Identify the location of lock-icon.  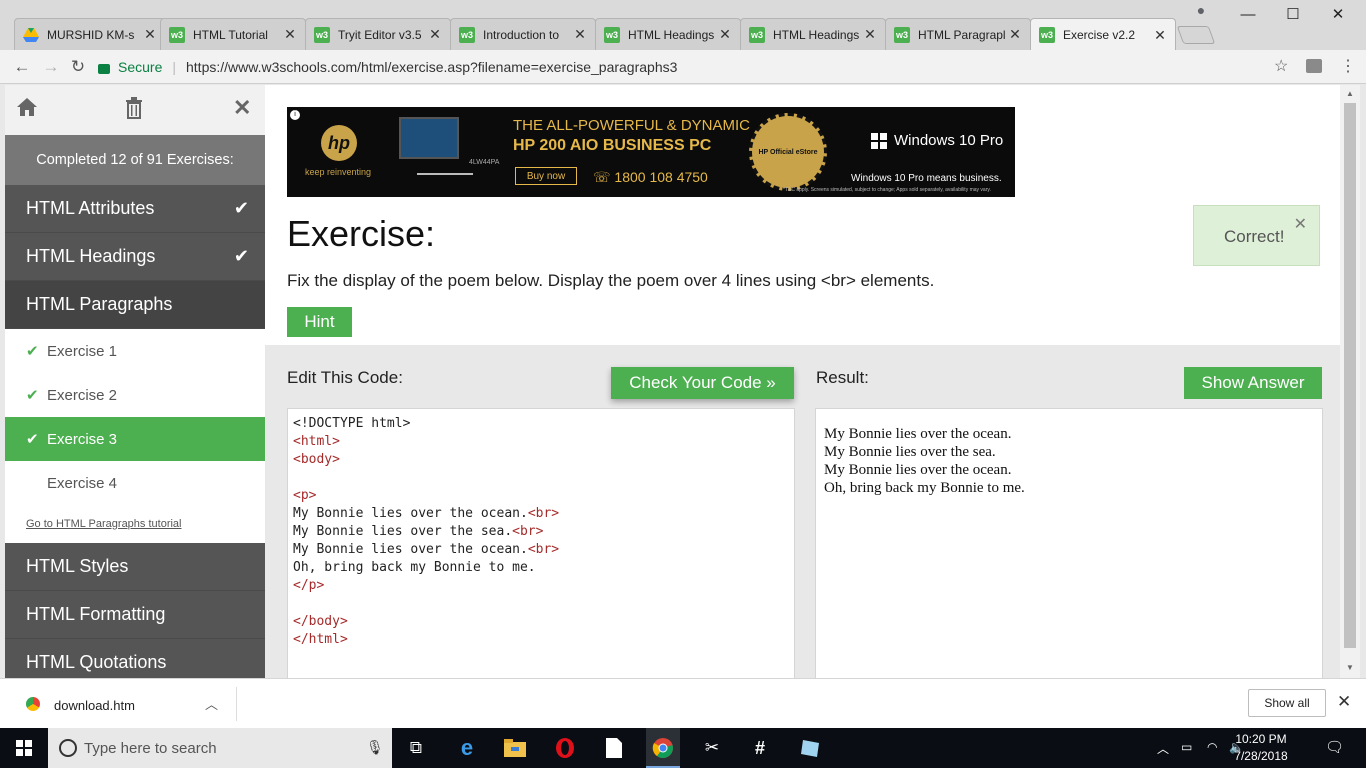
(104, 69).